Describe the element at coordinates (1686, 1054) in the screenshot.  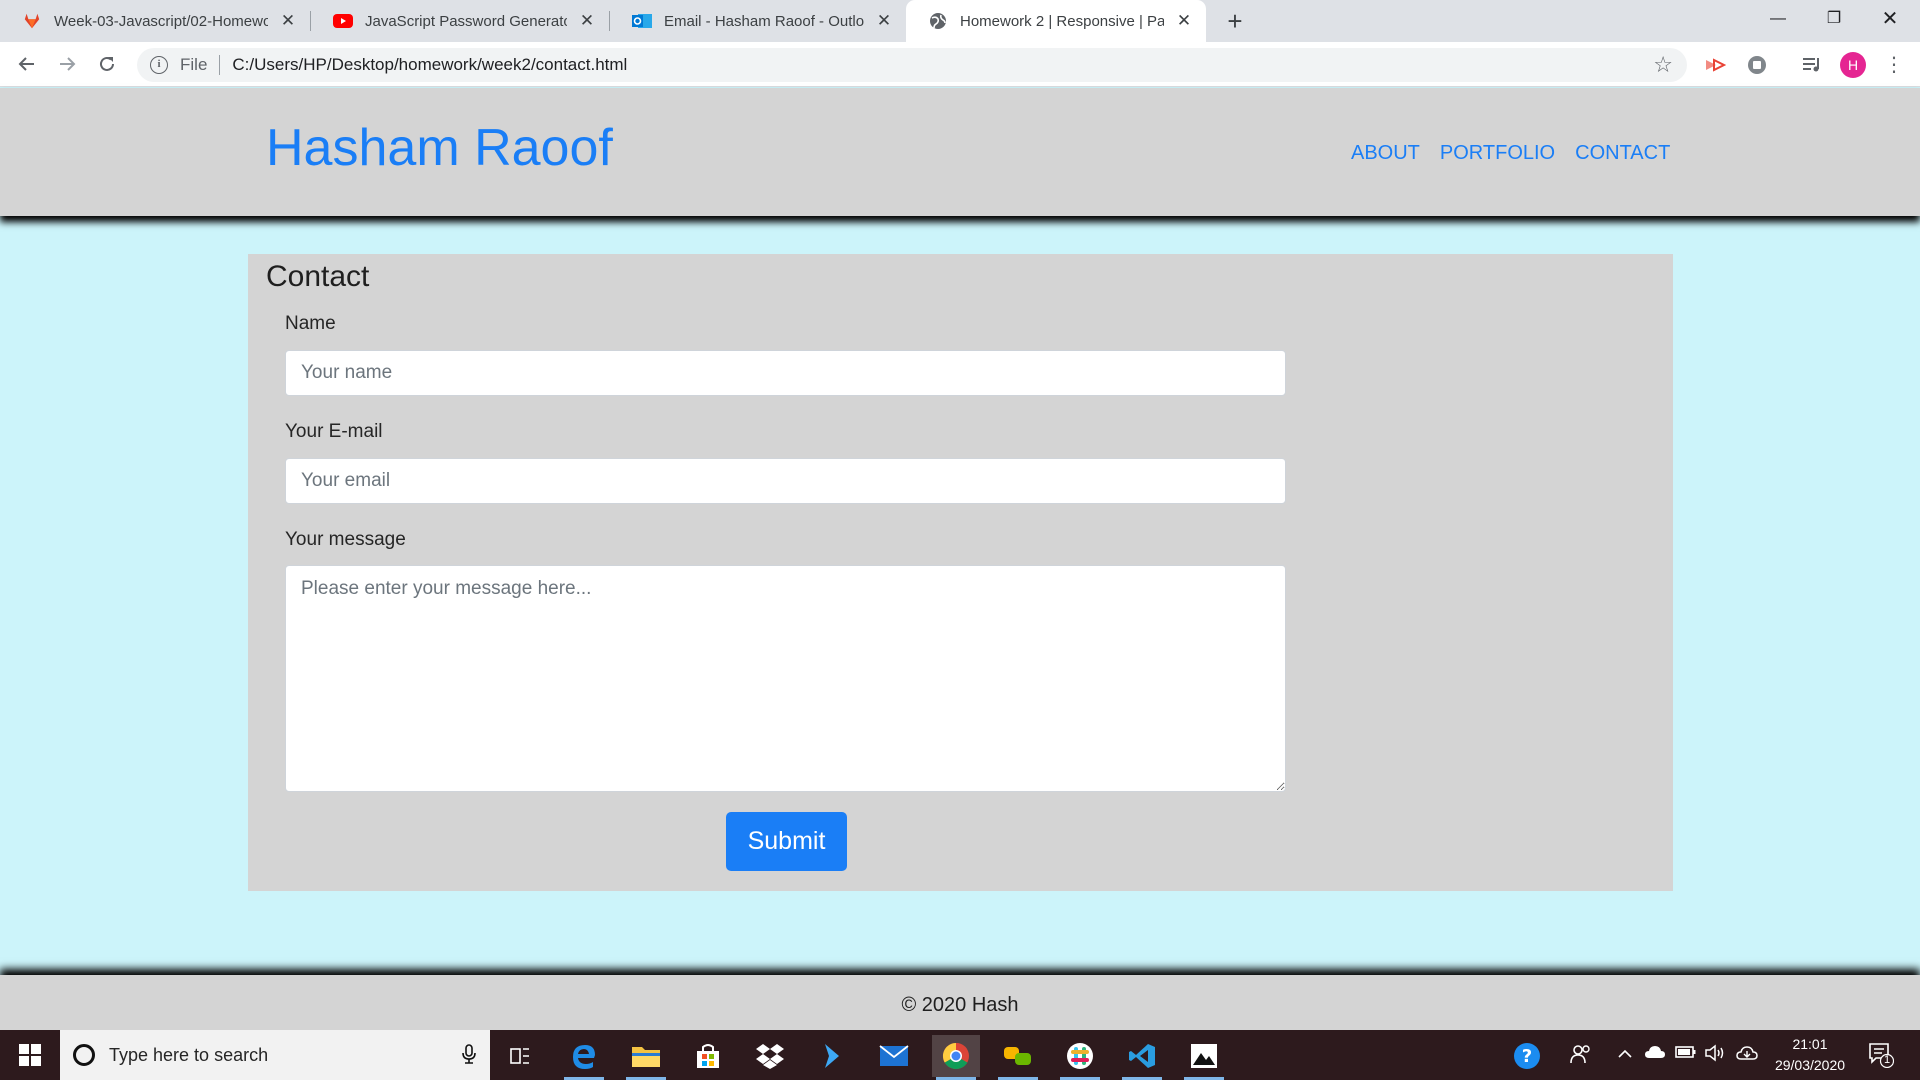
I see `battery-icon` at that location.